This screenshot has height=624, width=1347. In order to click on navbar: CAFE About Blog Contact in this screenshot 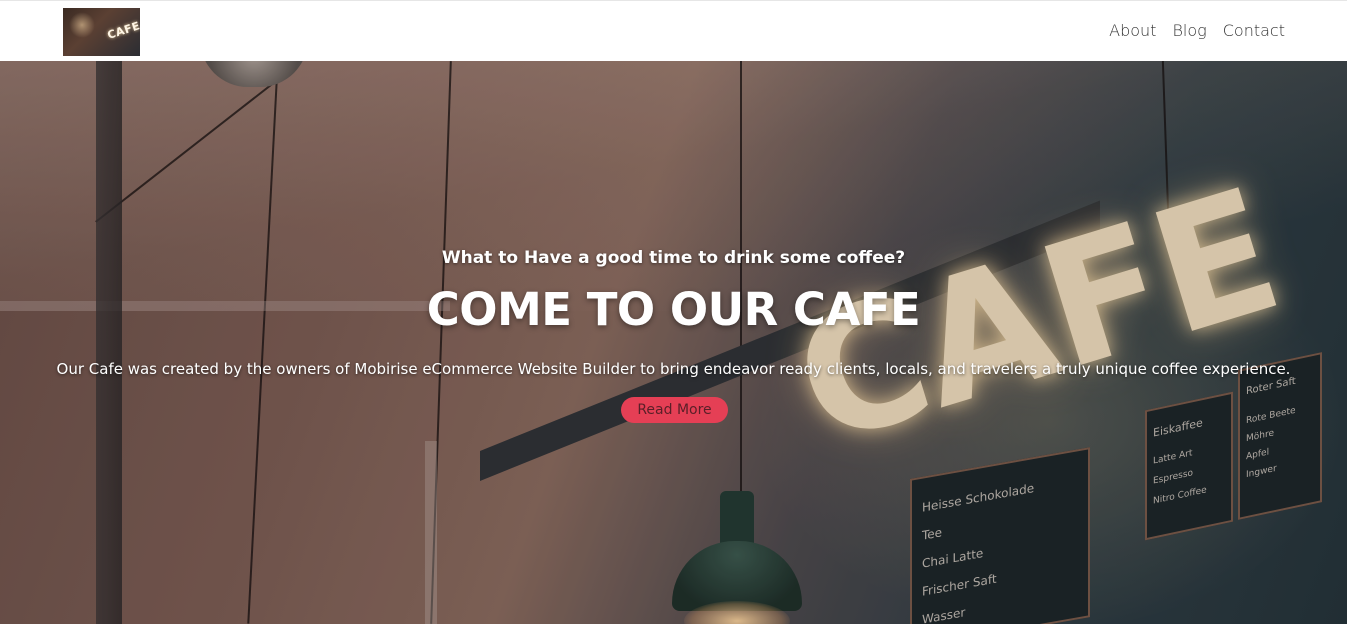, I will do `click(673, 30)`.